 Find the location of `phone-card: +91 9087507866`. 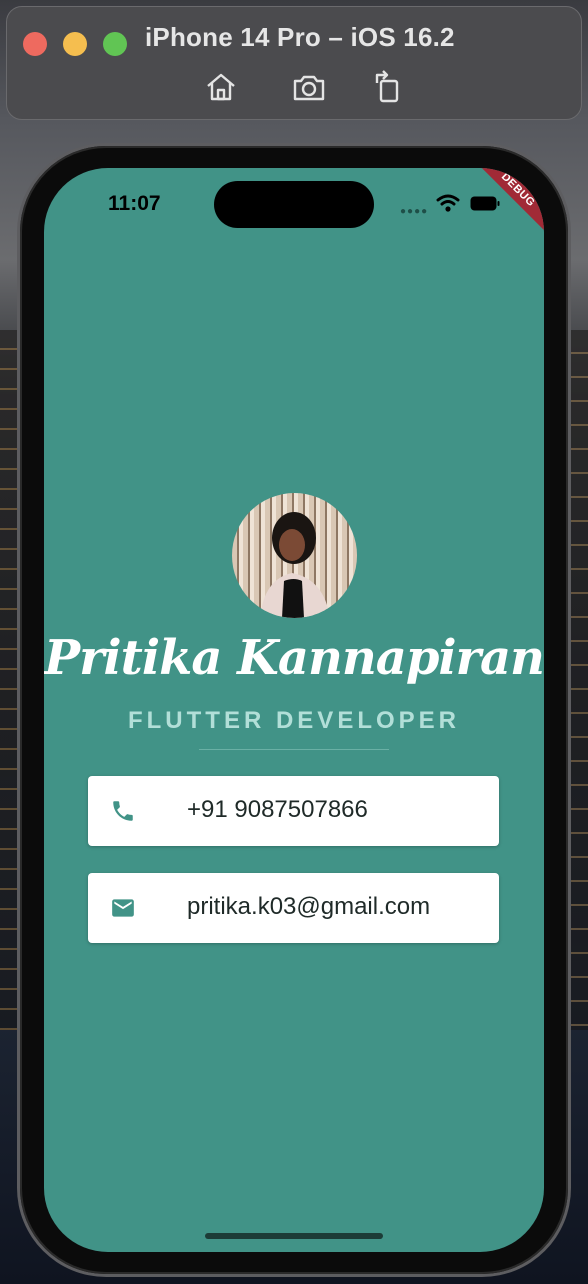

phone-card: +91 9087507866 is located at coordinates (293, 811).